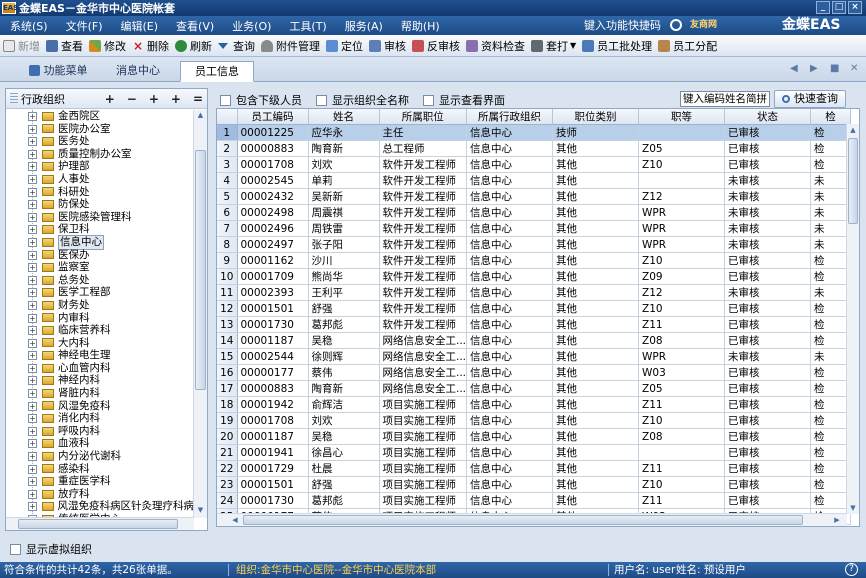  What do you see at coordinates (344, 404) in the screenshot?
I see `table-cell: 俞辉洁` at bounding box center [344, 404].